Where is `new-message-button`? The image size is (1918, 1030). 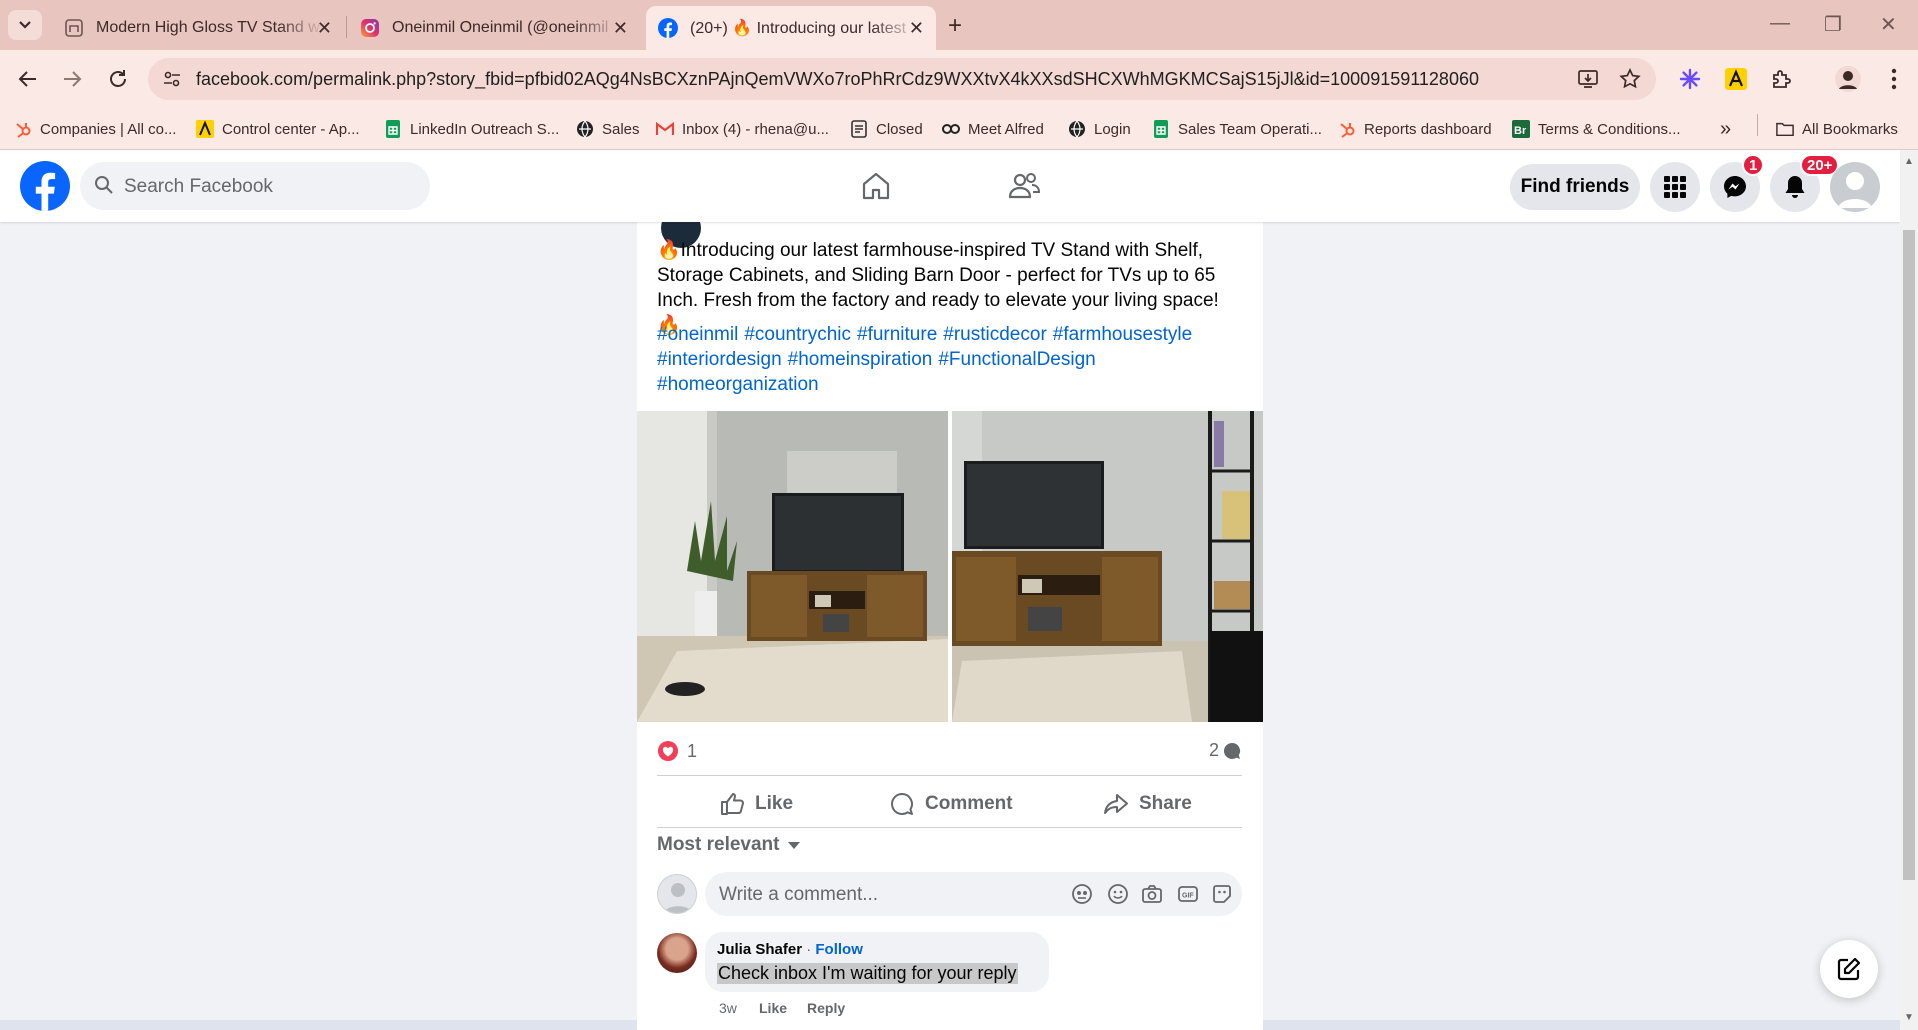
new-message-button is located at coordinates (1849, 969).